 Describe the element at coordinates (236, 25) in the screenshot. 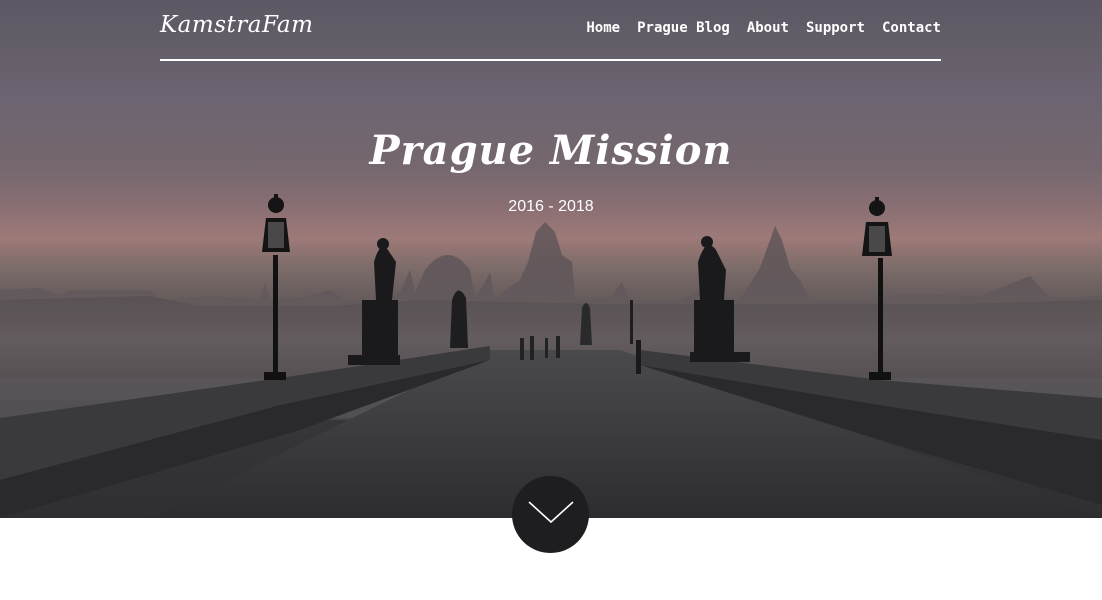

I see `brand-logo: KamstraFam` at that location.